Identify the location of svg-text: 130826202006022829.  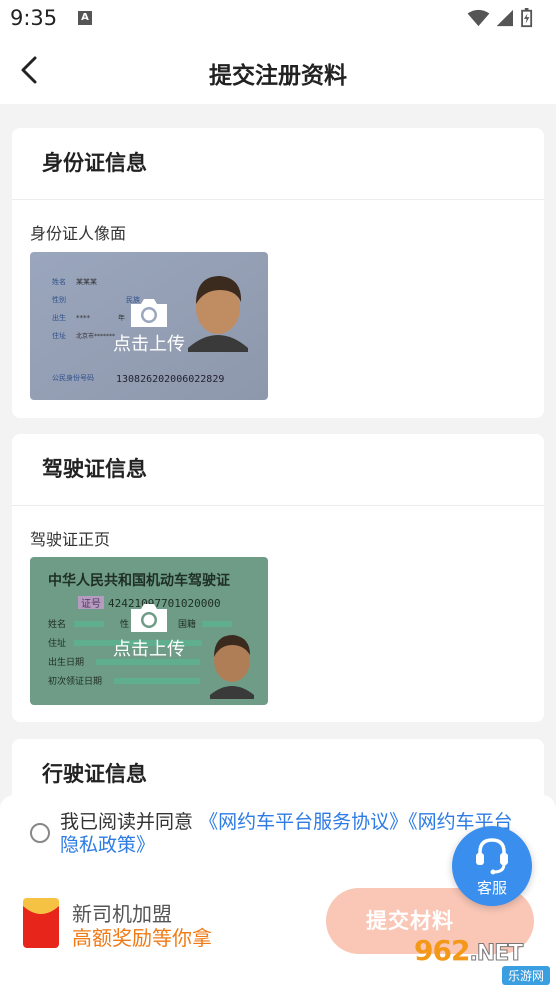
(170, 379).